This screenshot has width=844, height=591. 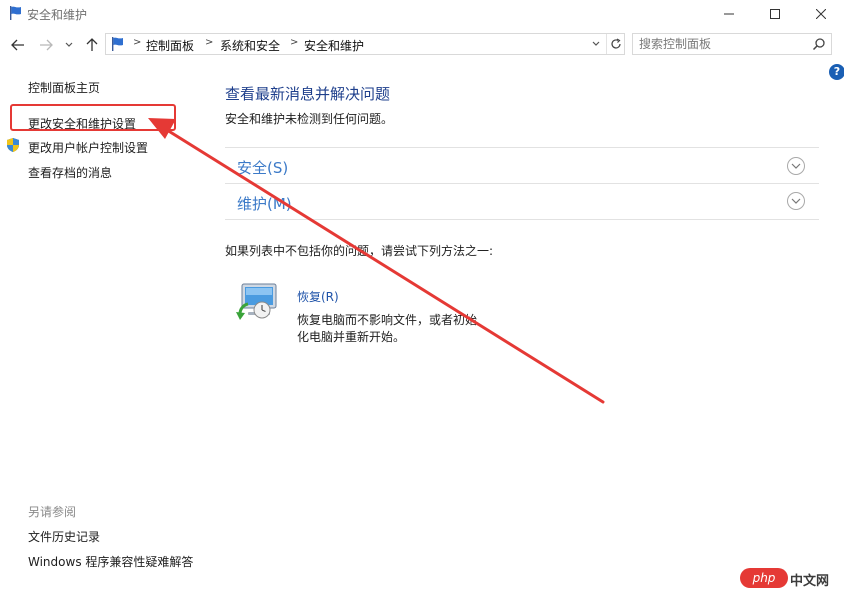 What do you see at coordinates (88, 147) in the screenshot?
I see `change-uac-settings-link: 更改用户帐户控制设置` at bounding box center [88, 147].